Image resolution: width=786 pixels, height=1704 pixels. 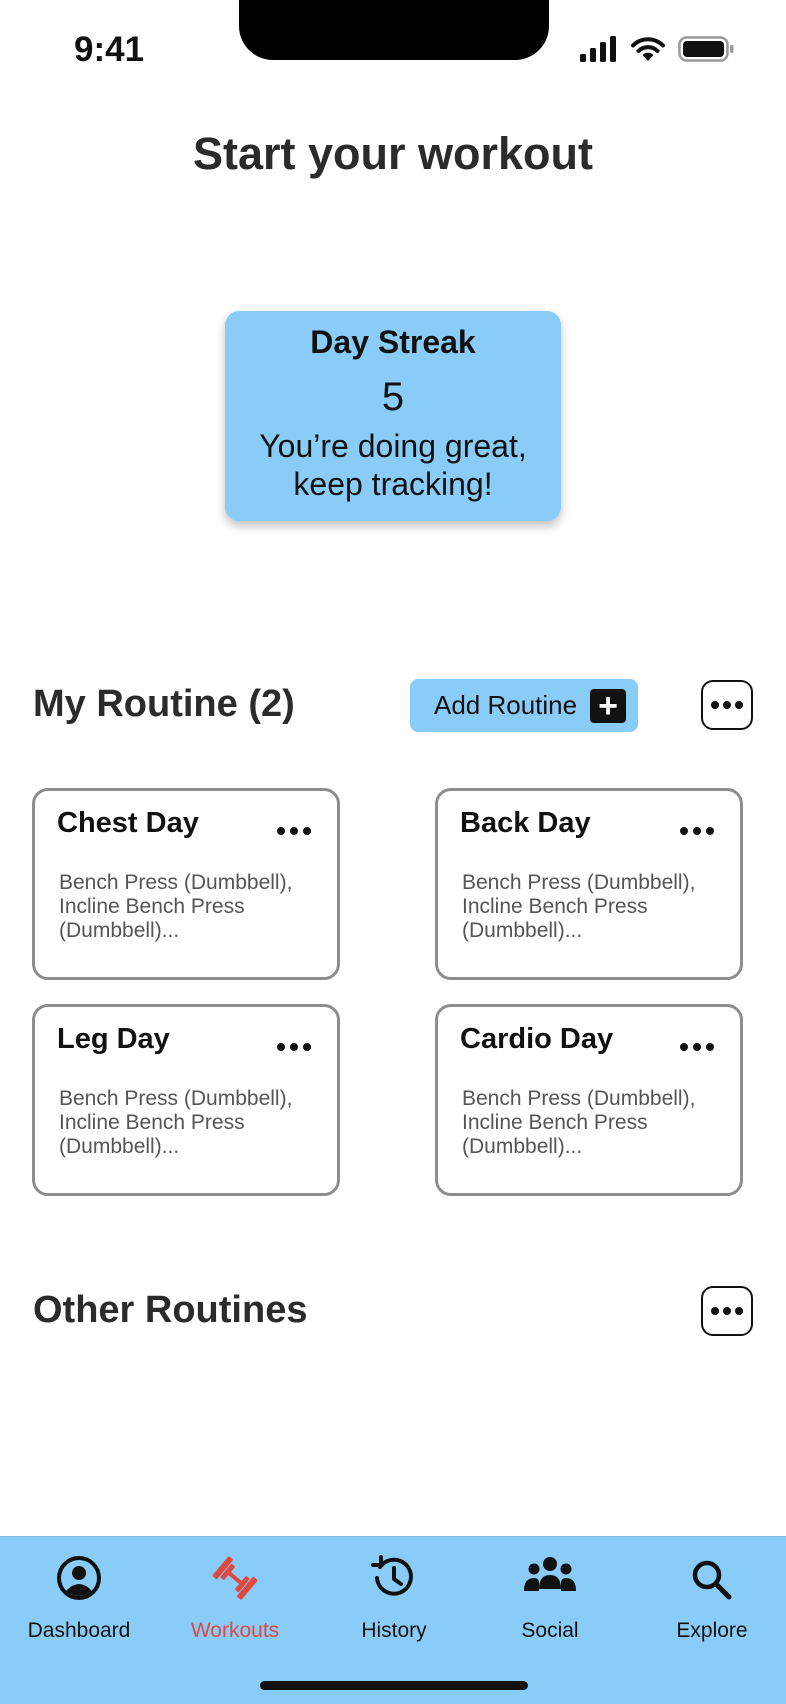 What do you see at coordinates (706, 49) in the screenshot?
I see `battery-icon` at bounding box center [706, 49].